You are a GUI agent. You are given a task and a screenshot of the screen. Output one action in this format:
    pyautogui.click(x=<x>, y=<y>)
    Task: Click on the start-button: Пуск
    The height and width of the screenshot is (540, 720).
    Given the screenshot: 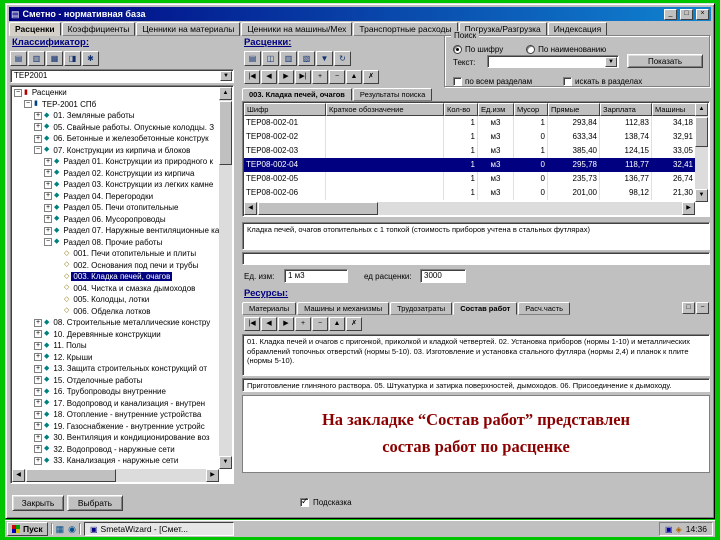 What is the action you would take?
    pyautogui.click(x=27, y=529)
    